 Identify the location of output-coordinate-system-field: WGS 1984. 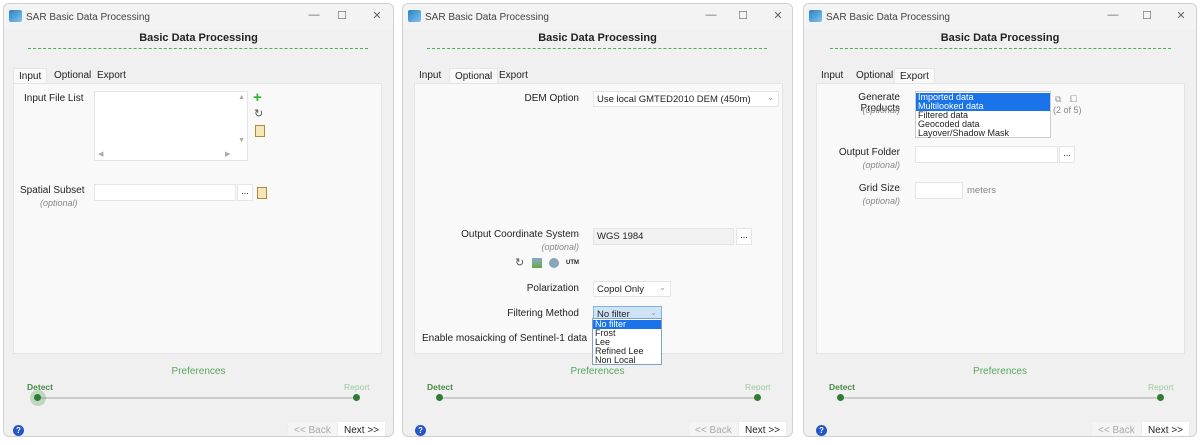
(663, 236).